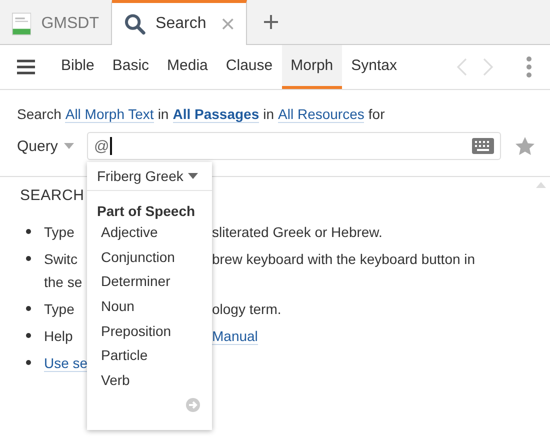  What do you see at coordinates (374, 67) in the screenshot?
I see `search-type-tab: Syntax` at bounding box center [374, 67].